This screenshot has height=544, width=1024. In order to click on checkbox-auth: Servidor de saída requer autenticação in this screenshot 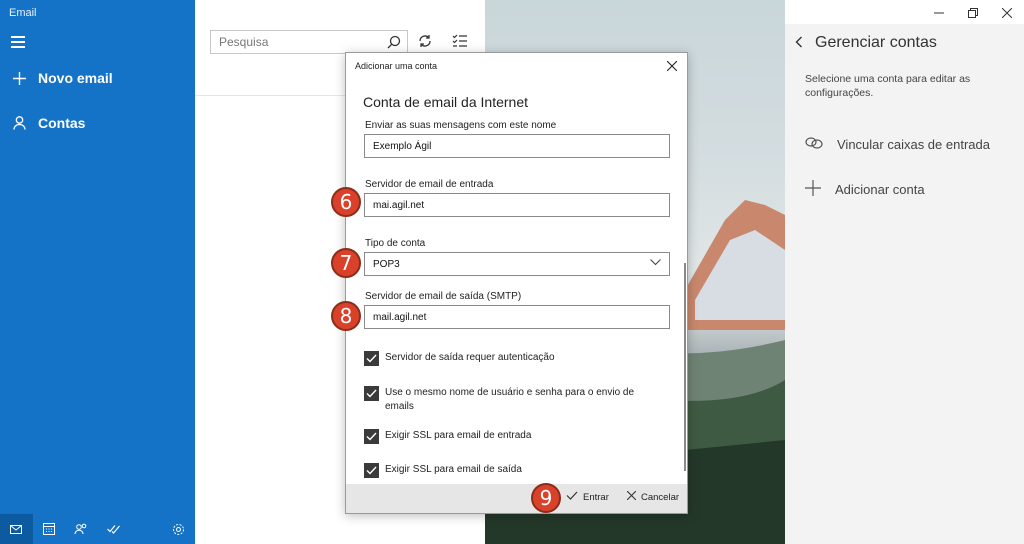, I will do `click(509, 358)`.